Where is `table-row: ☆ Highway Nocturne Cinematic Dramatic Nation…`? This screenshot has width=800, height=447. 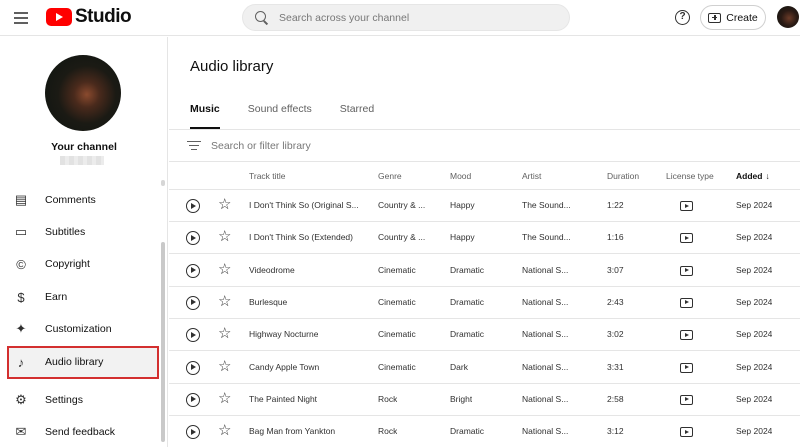
table-row: ☆ Highway Nocturne Cinematic Dramatic Nation… is located at coordinates (484, 335).